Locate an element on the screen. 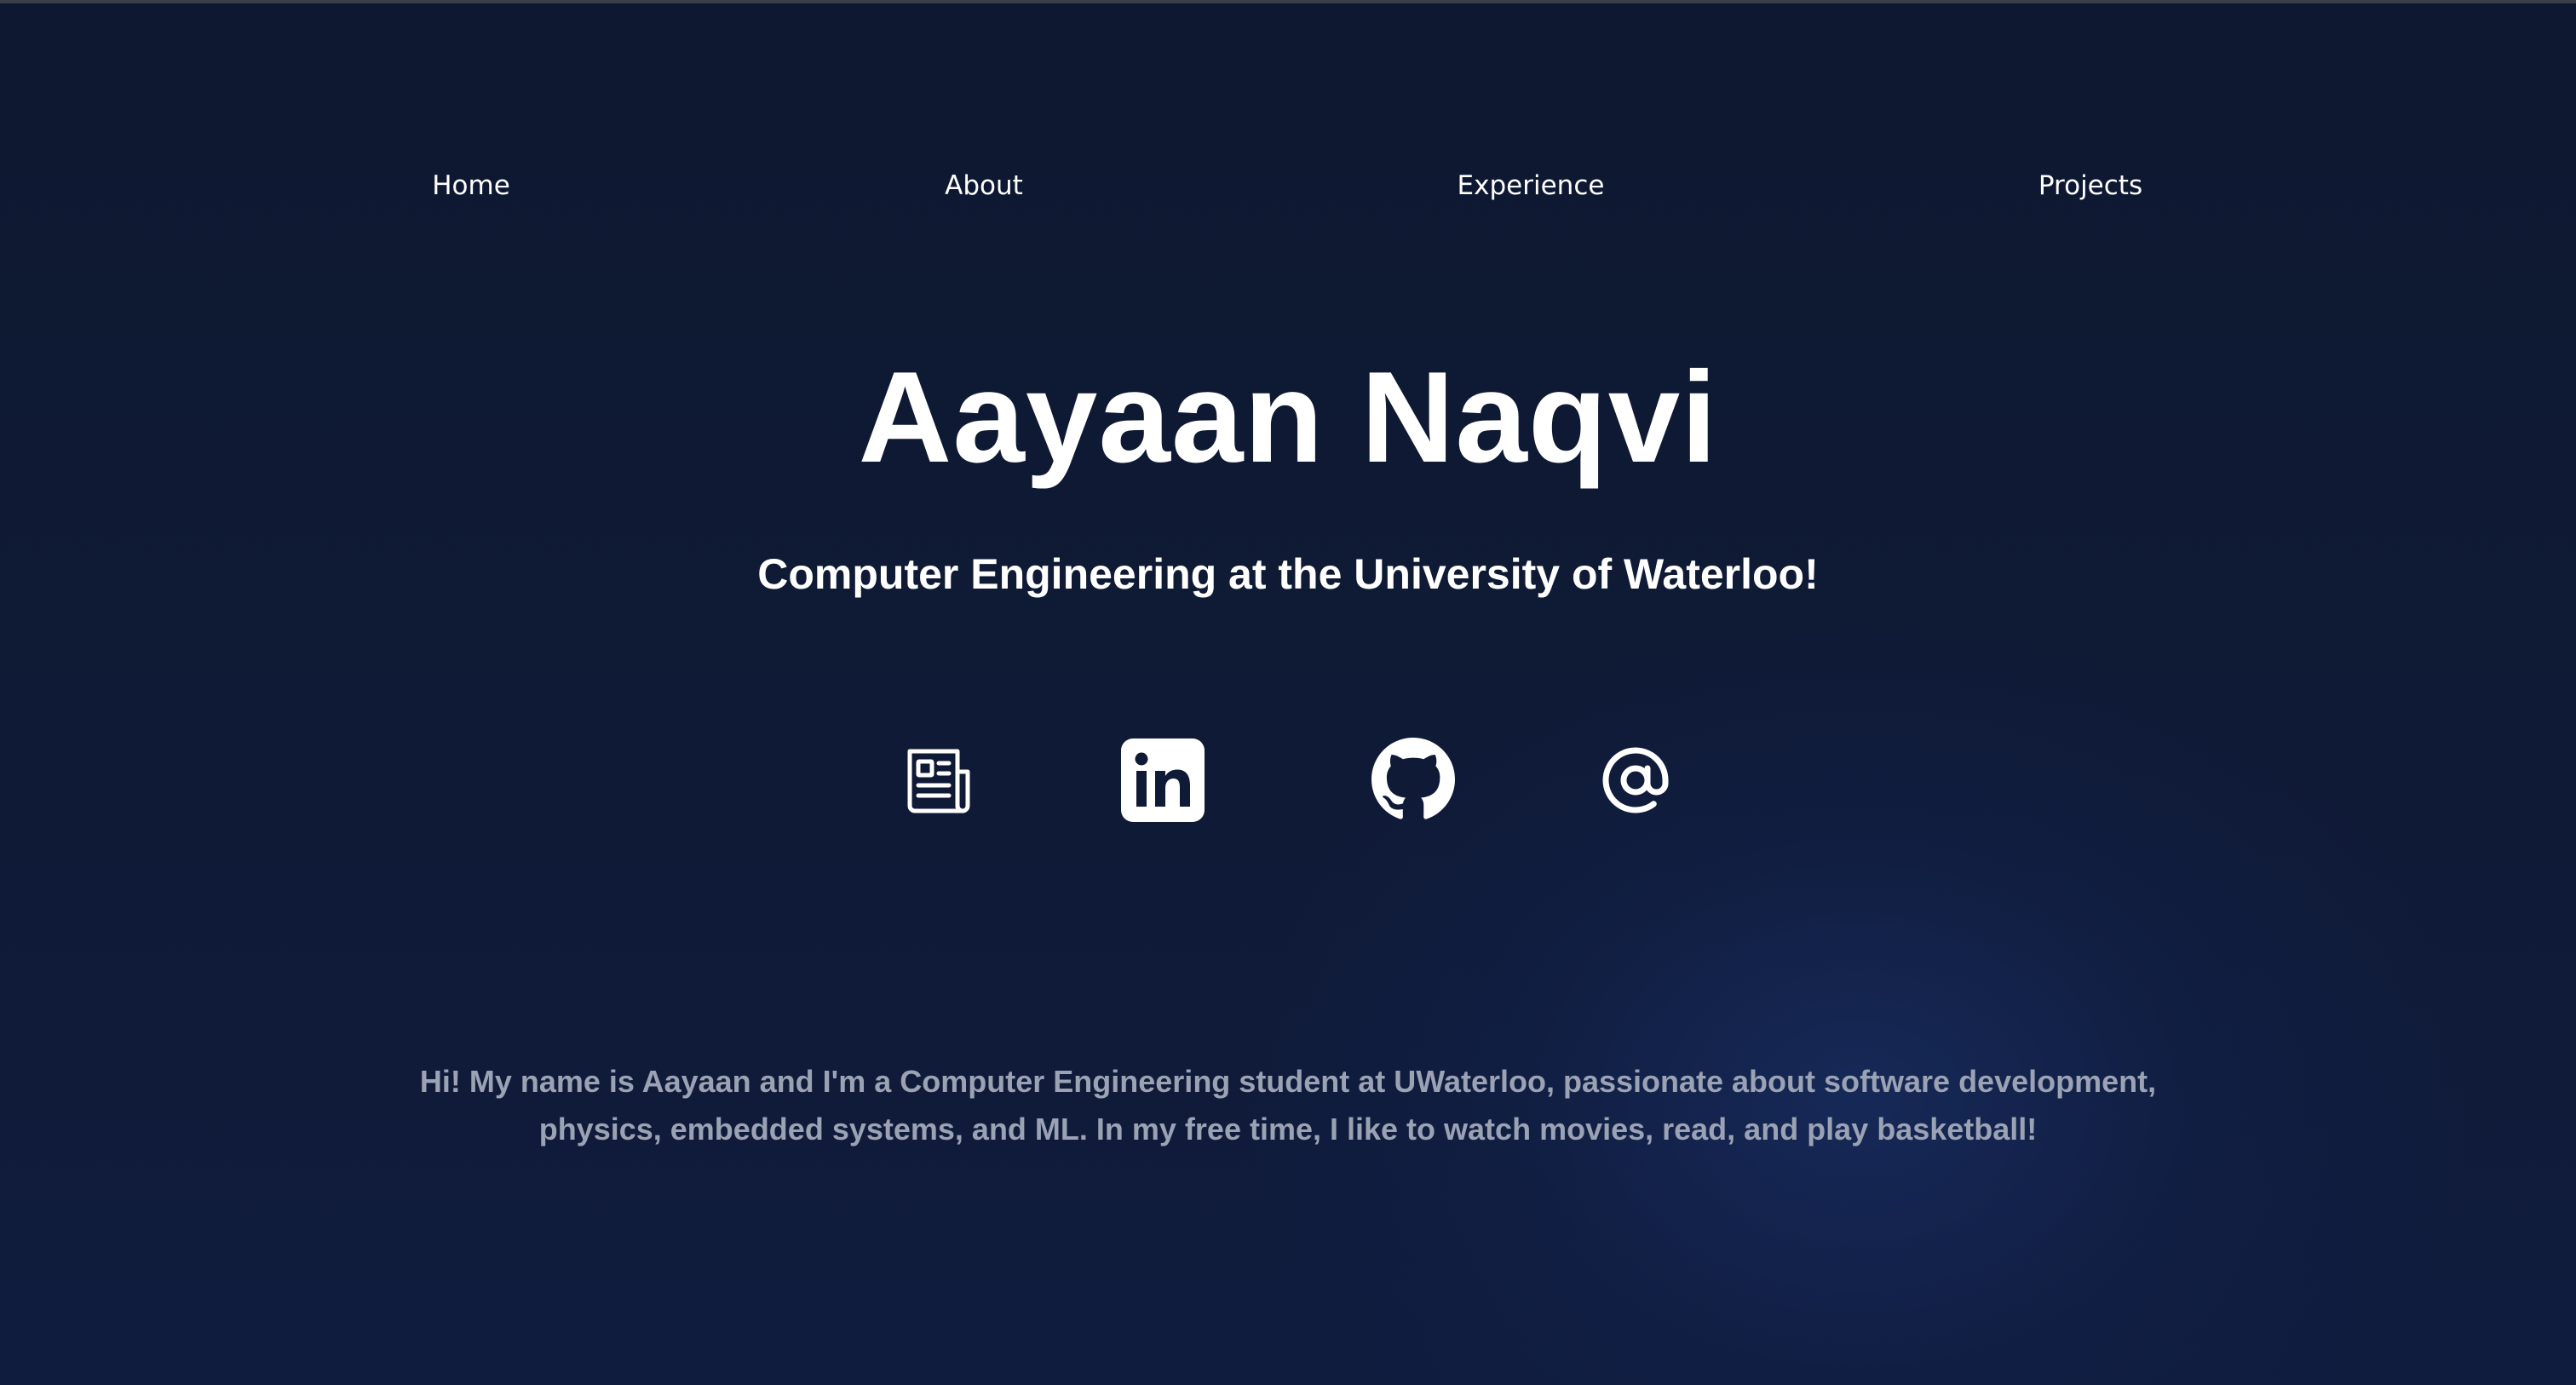 This screenshot has height=1385, width=2576. github-link is located at coordinates (1413, 779).